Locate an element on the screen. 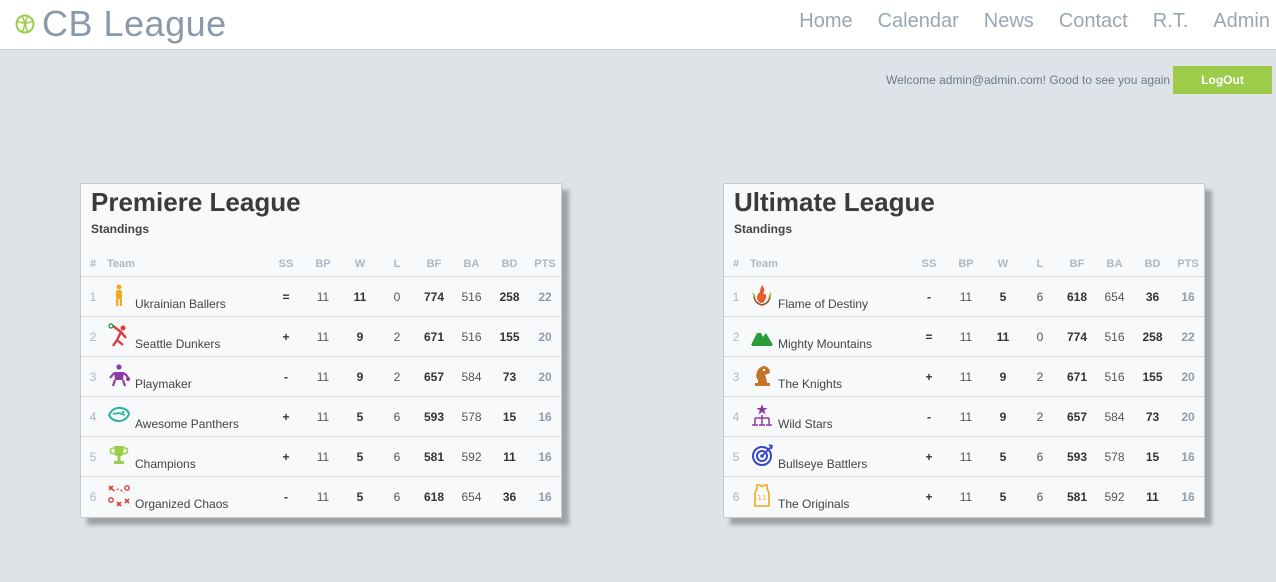 The image size is (1276, 582). team-cell: 11 The Originals is located at coordinates (829, 497).